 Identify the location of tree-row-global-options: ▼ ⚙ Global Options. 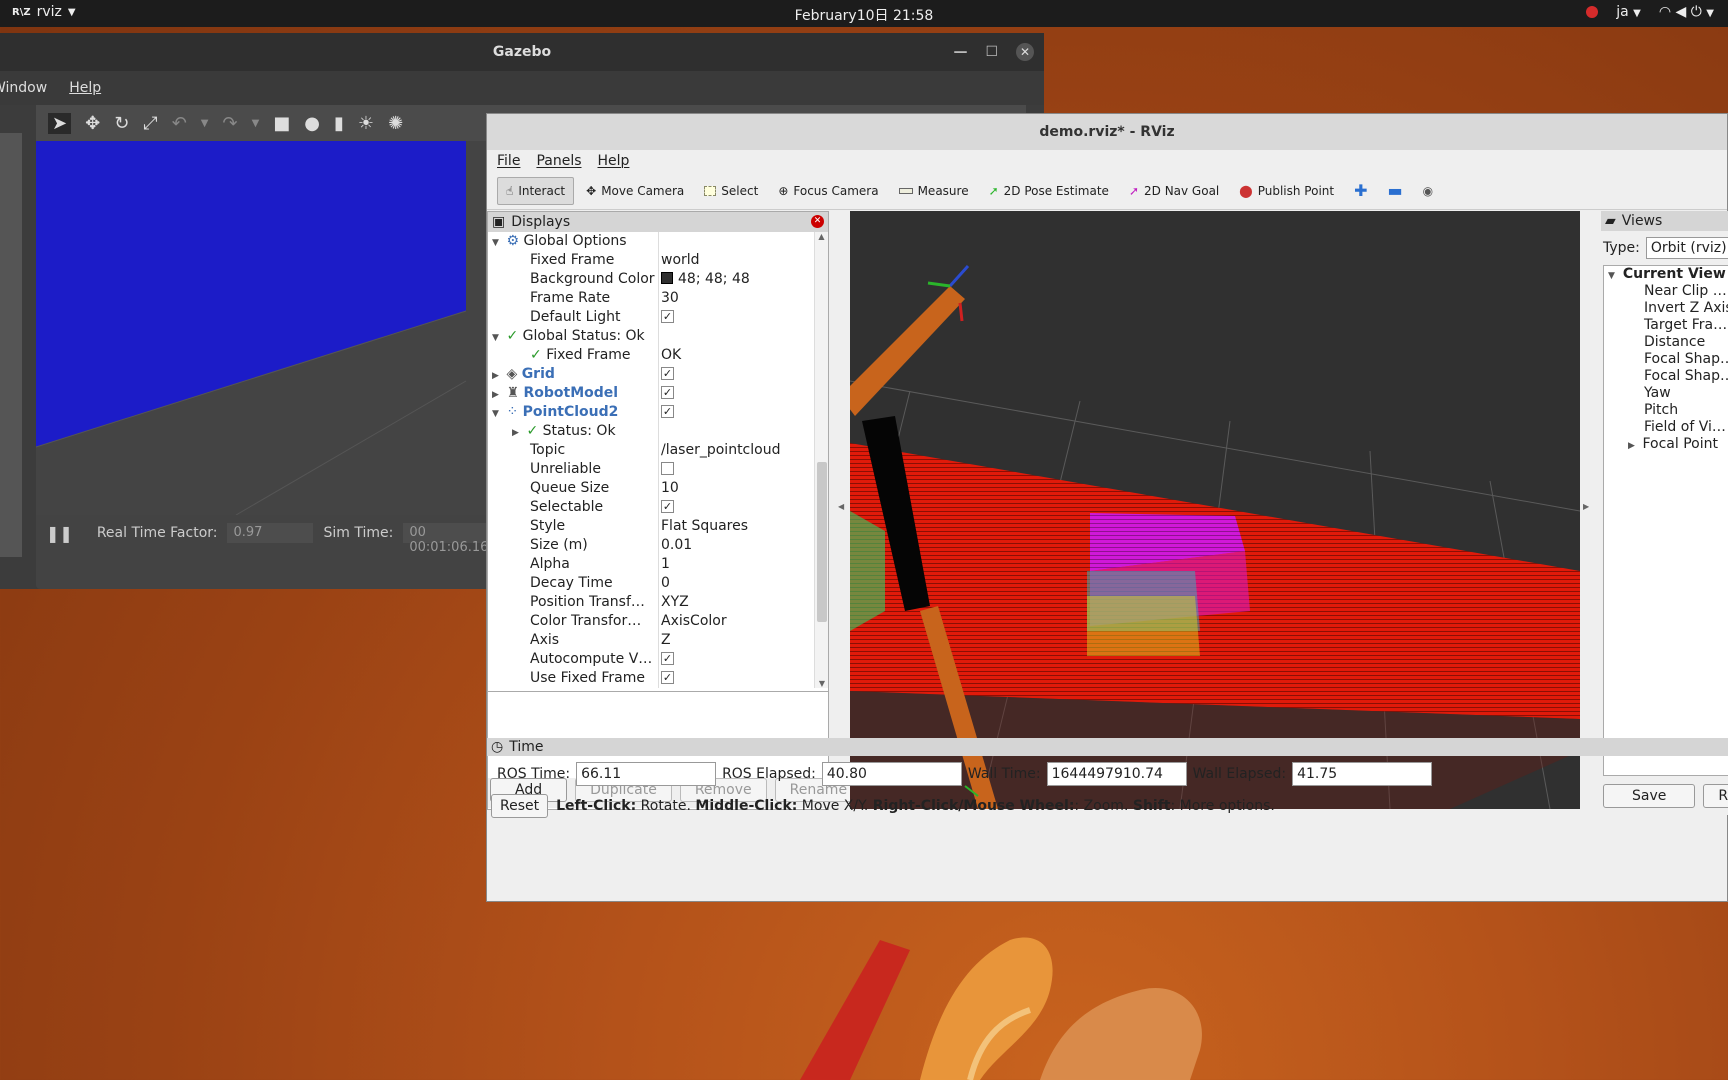
(651, 241).